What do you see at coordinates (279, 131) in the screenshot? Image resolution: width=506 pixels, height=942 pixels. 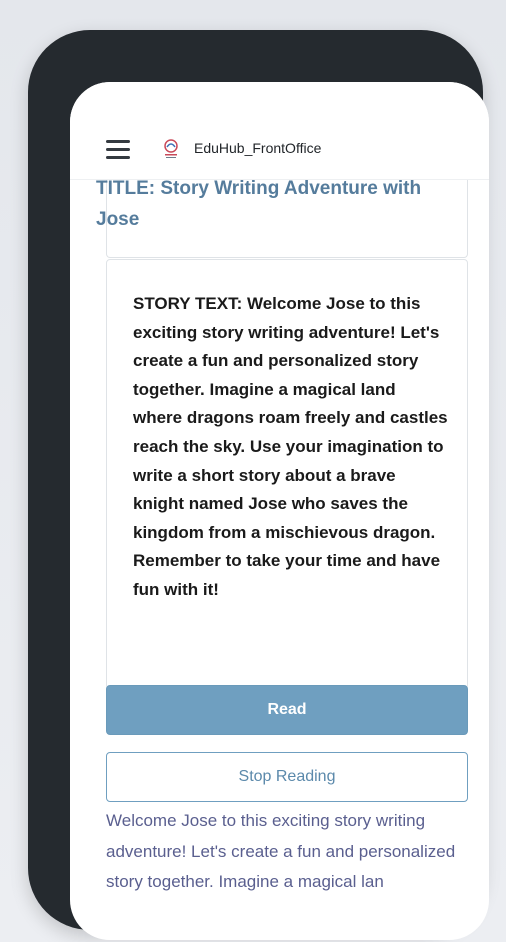 I see `top-navbar: EduHub_FrontOffice` at bounding box center [279, 131].